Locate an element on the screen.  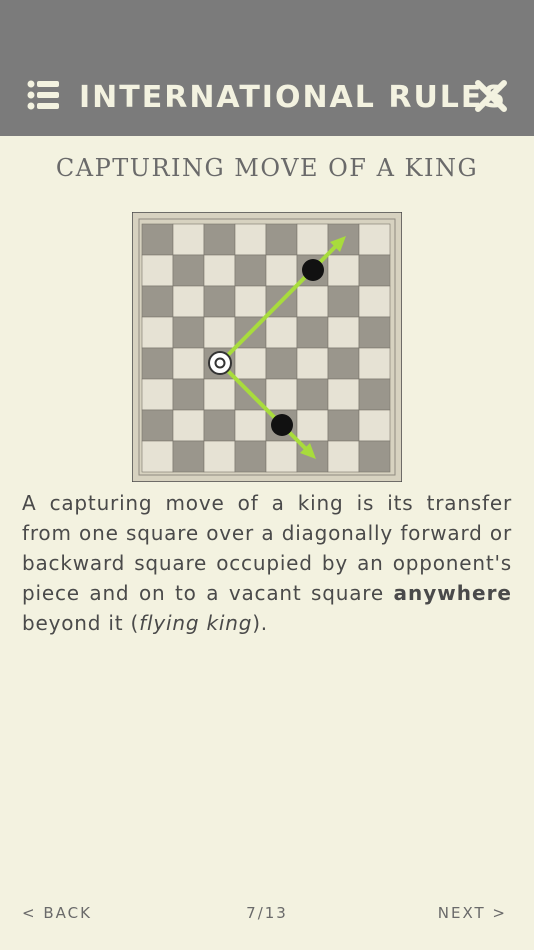
top-bar: INTERNATIONAL RULES is located at coordinates (267, 68).